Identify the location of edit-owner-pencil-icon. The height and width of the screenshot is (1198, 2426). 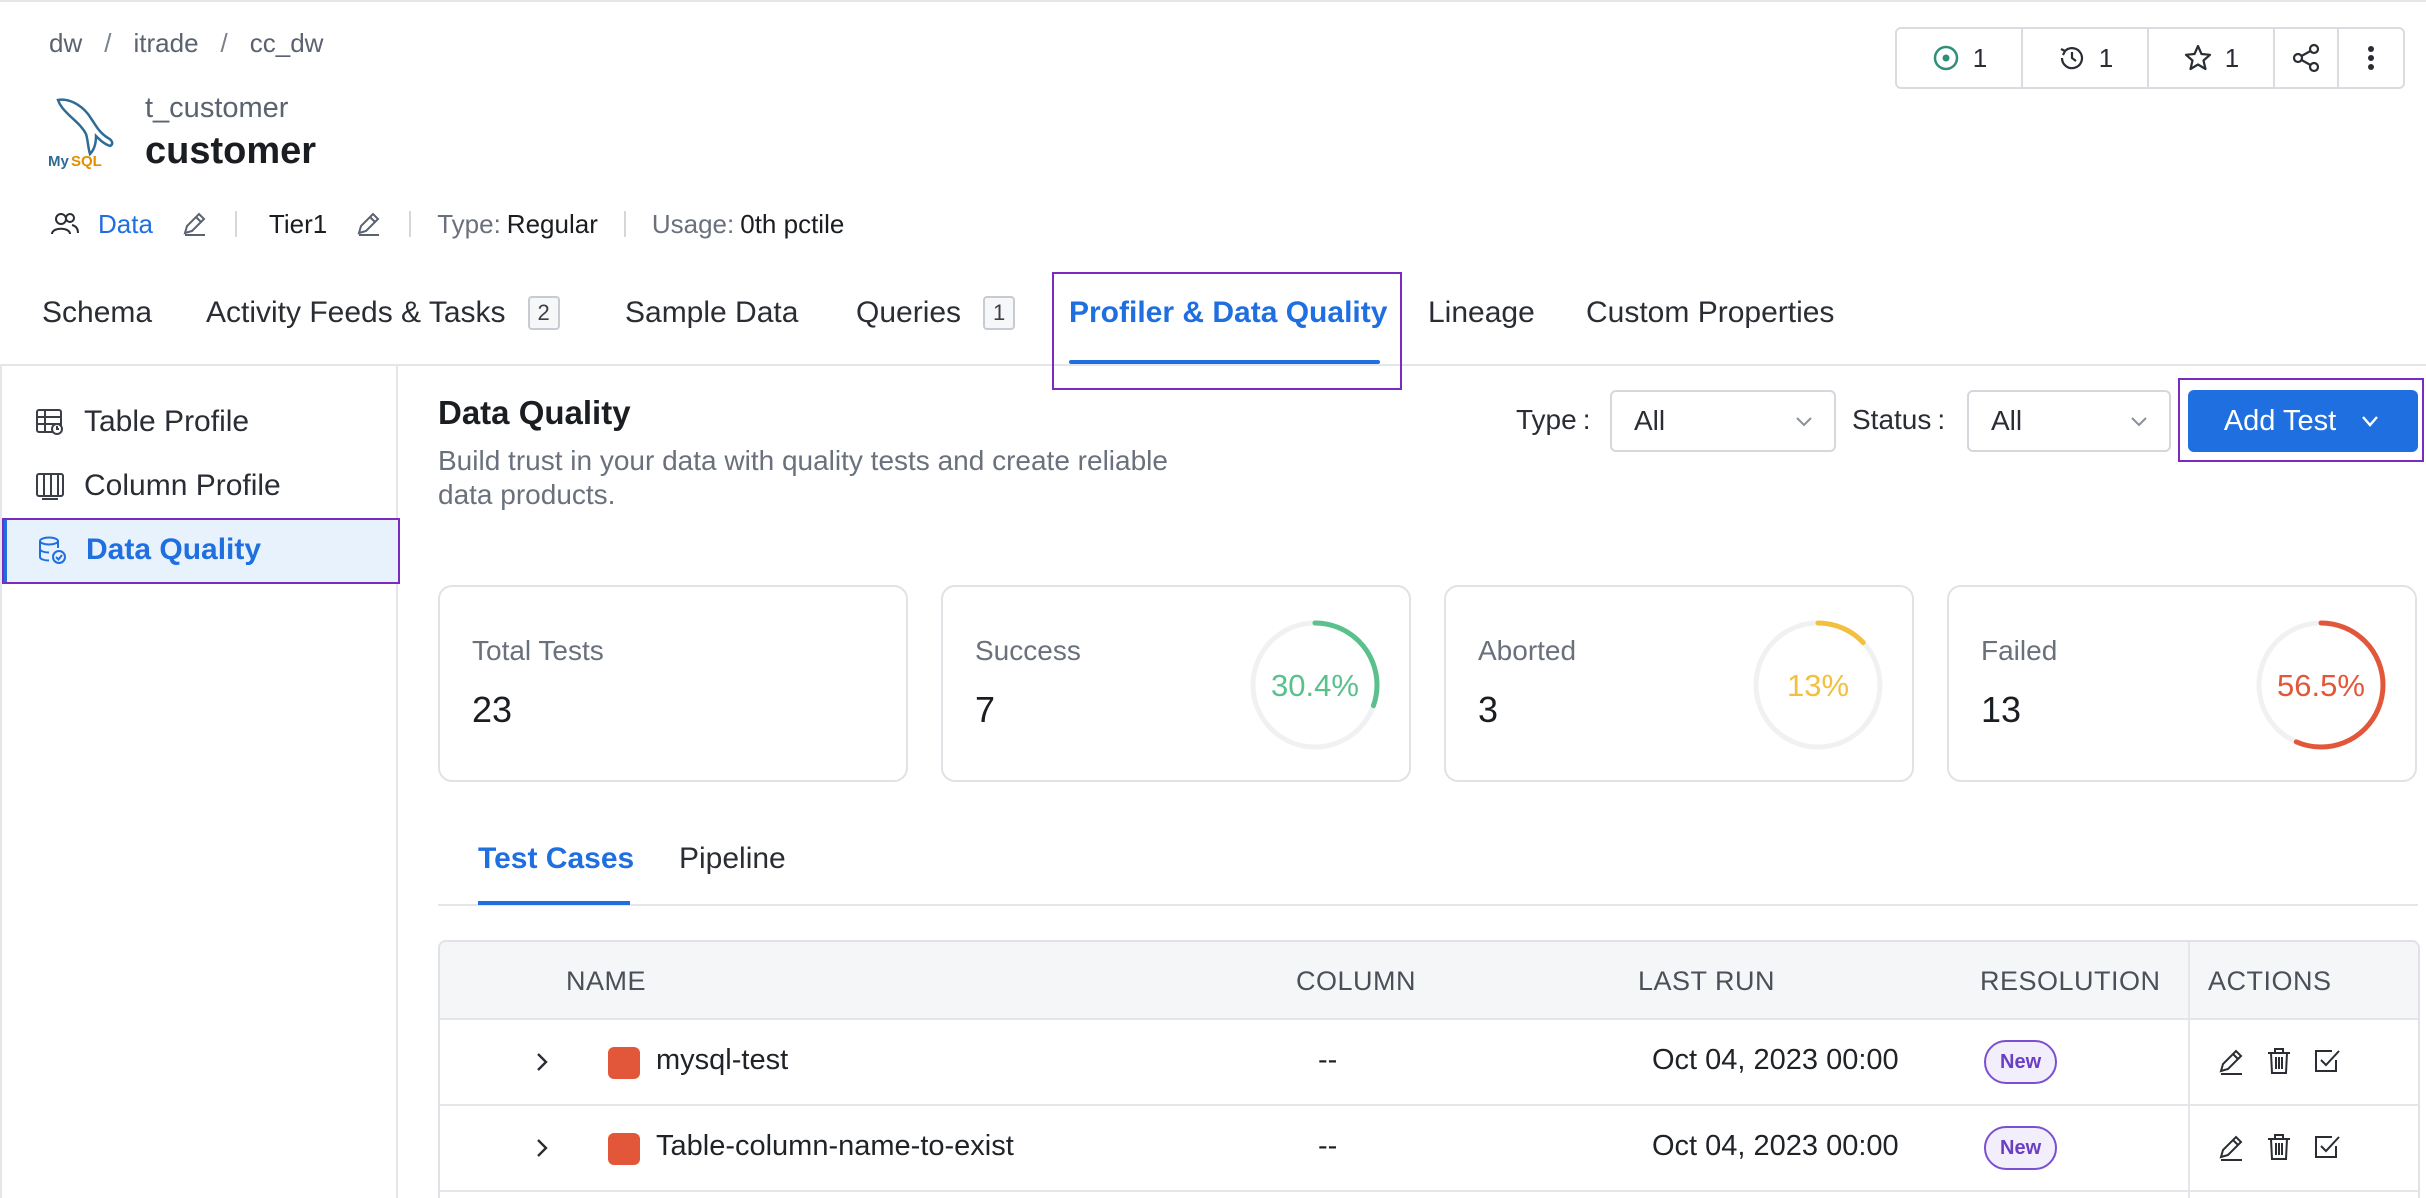
(194, 224).